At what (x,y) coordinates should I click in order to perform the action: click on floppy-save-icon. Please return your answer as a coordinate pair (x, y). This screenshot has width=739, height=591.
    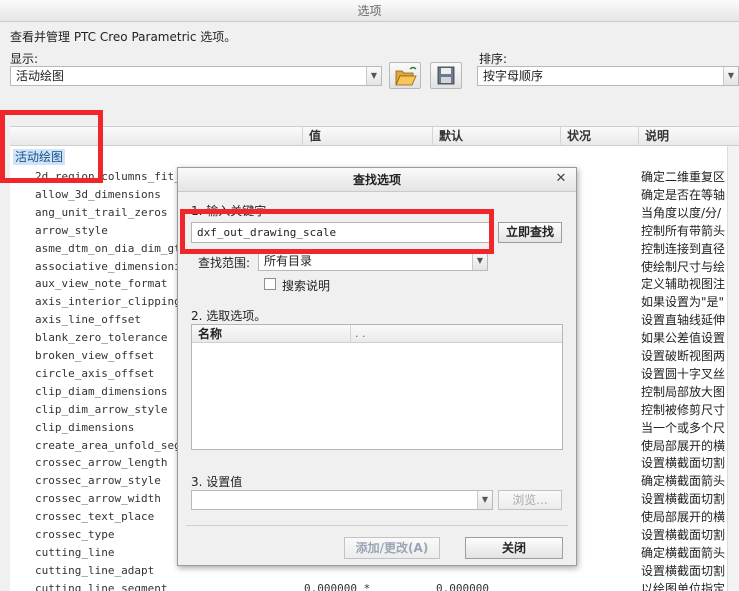
    Looking at the image, I should click on (446, 75).